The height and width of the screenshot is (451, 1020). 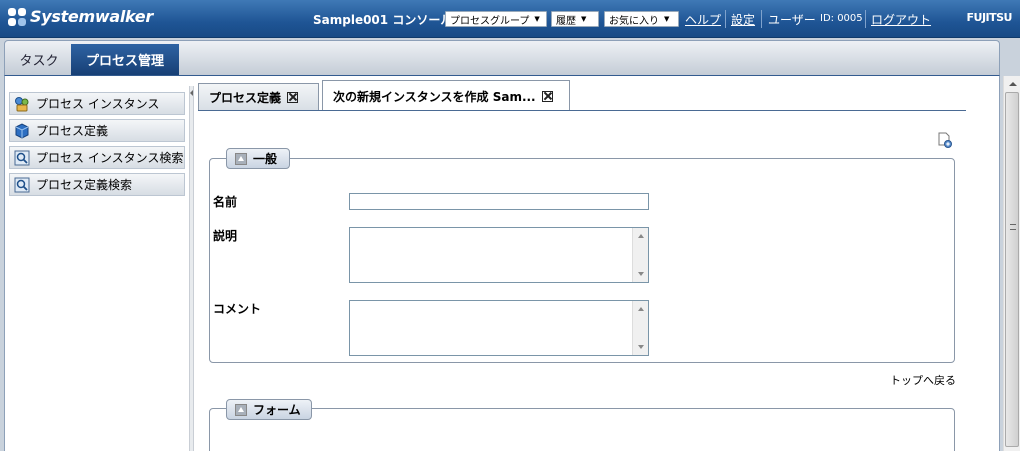 I want to click on name-label: 名前, so click(x=225, y=202).